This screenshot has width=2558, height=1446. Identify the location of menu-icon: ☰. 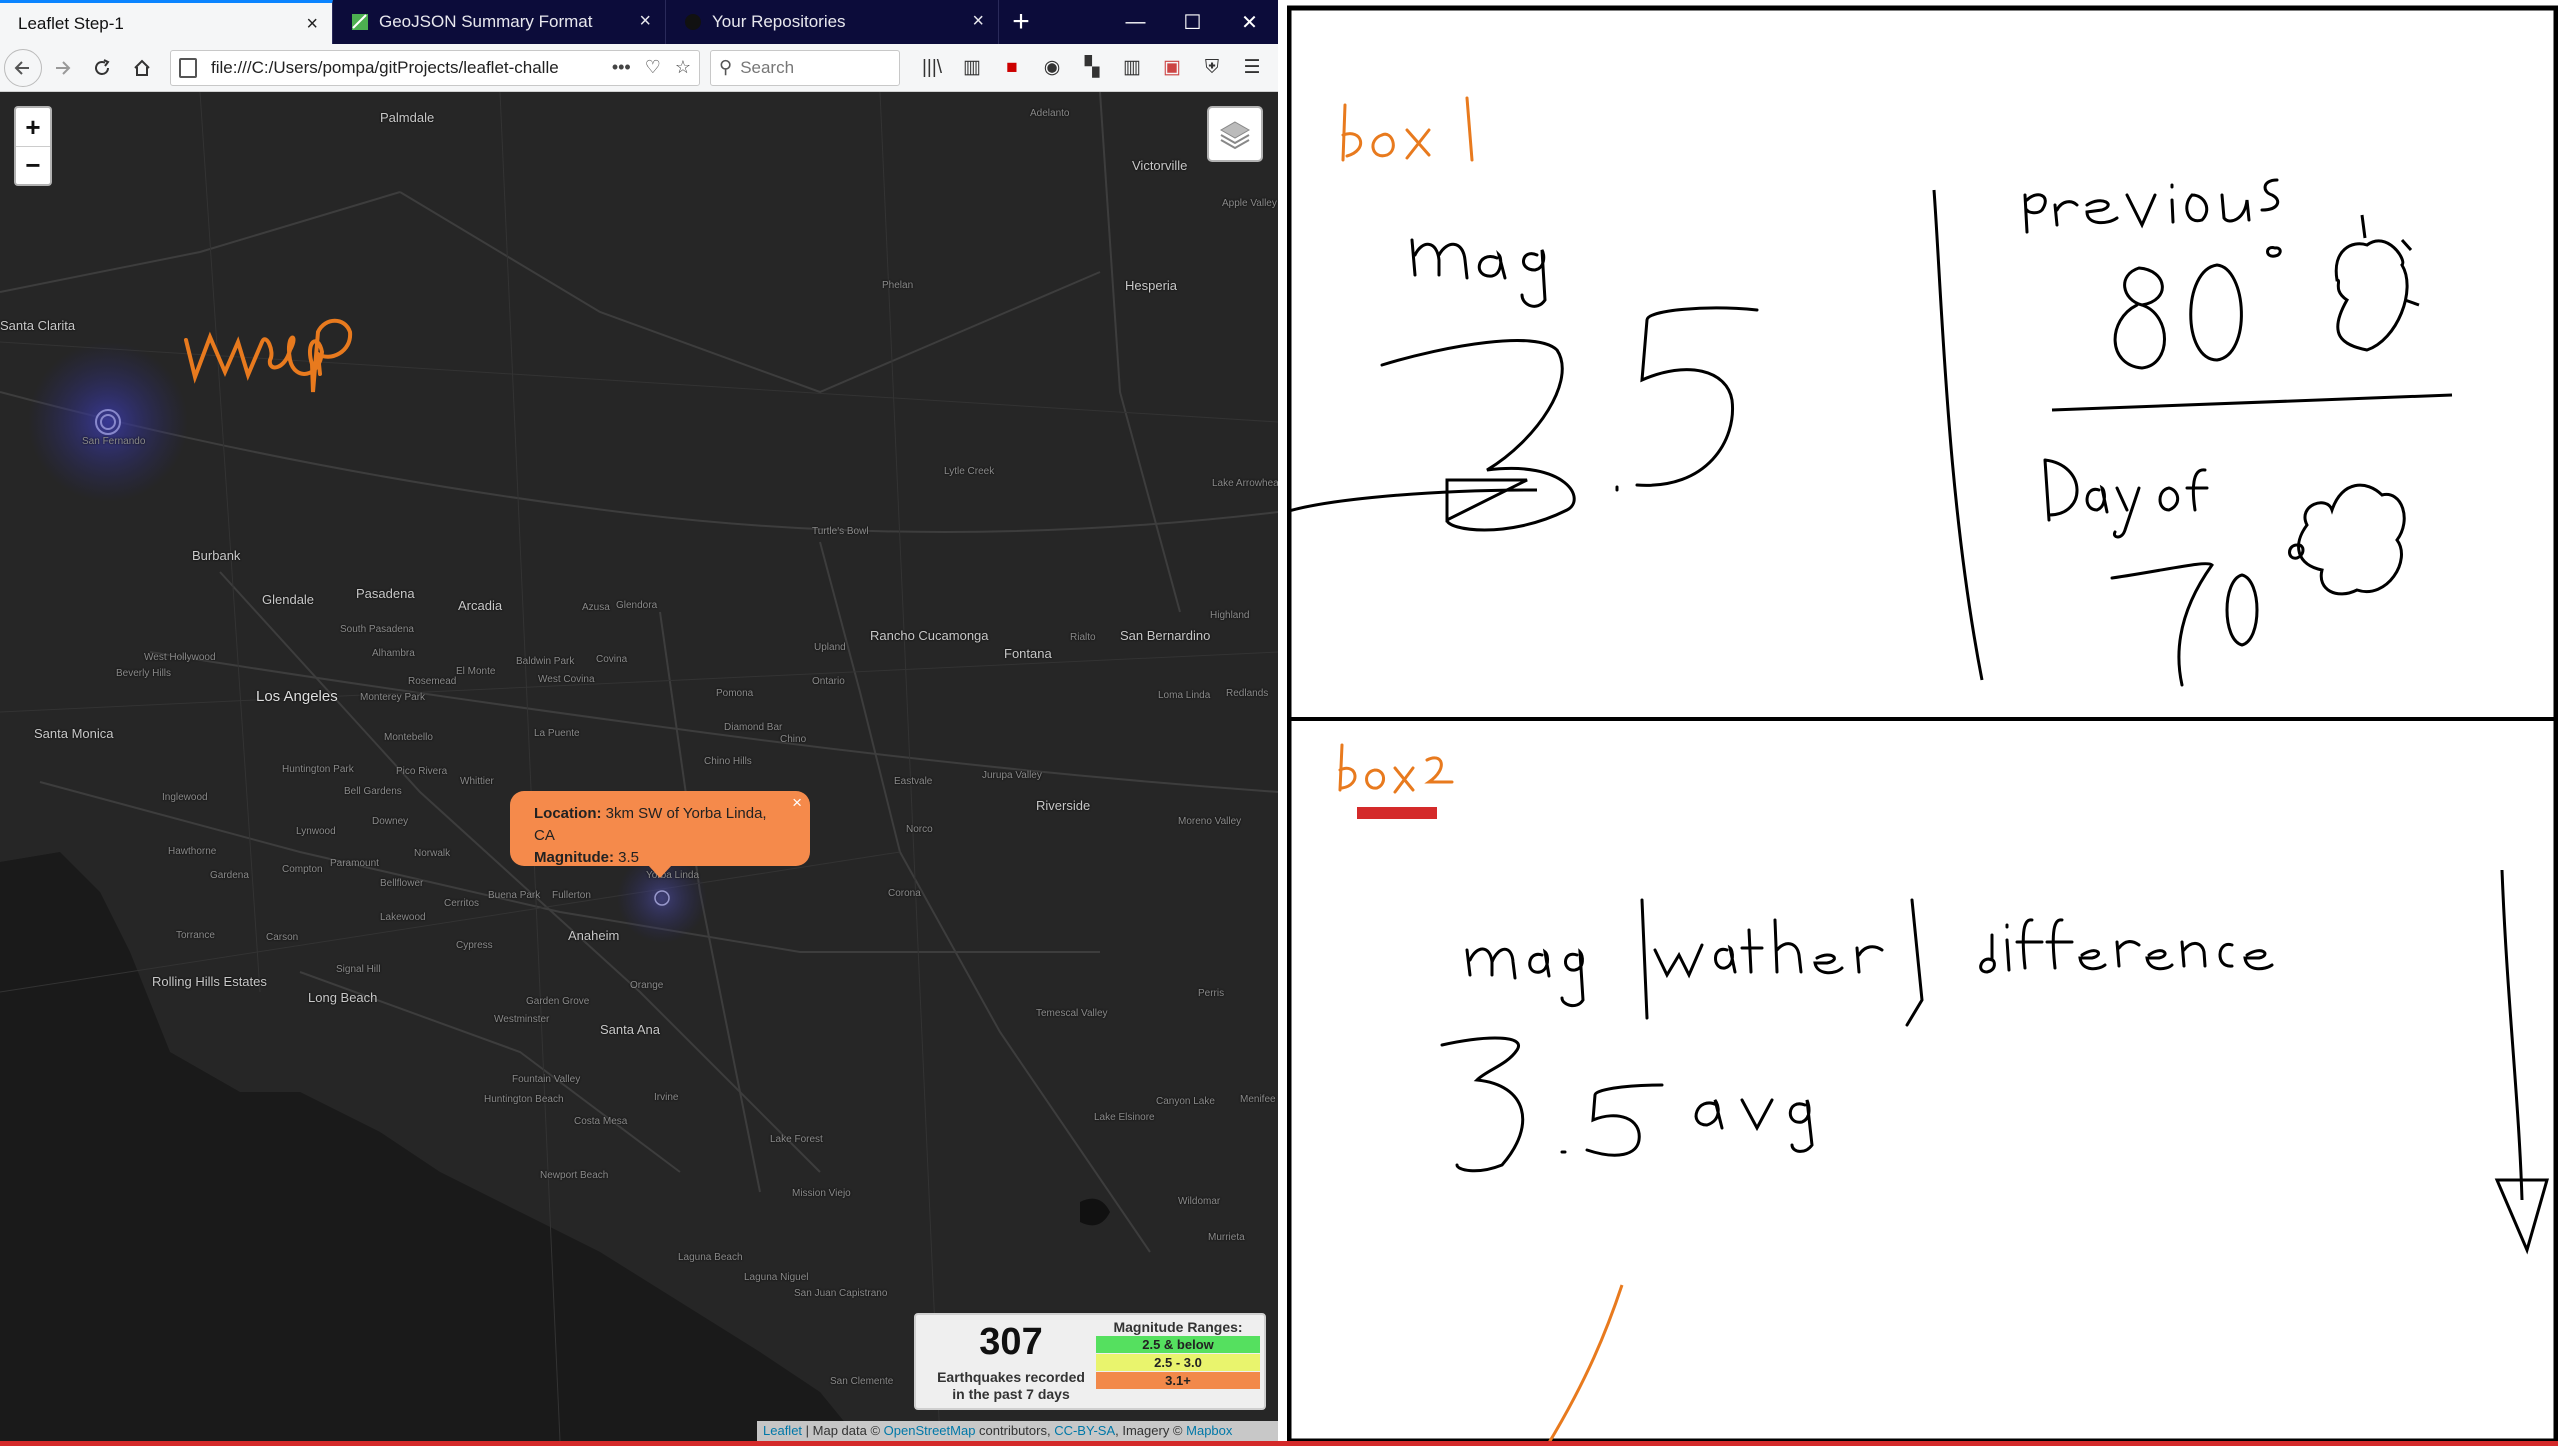
(1252, 68).